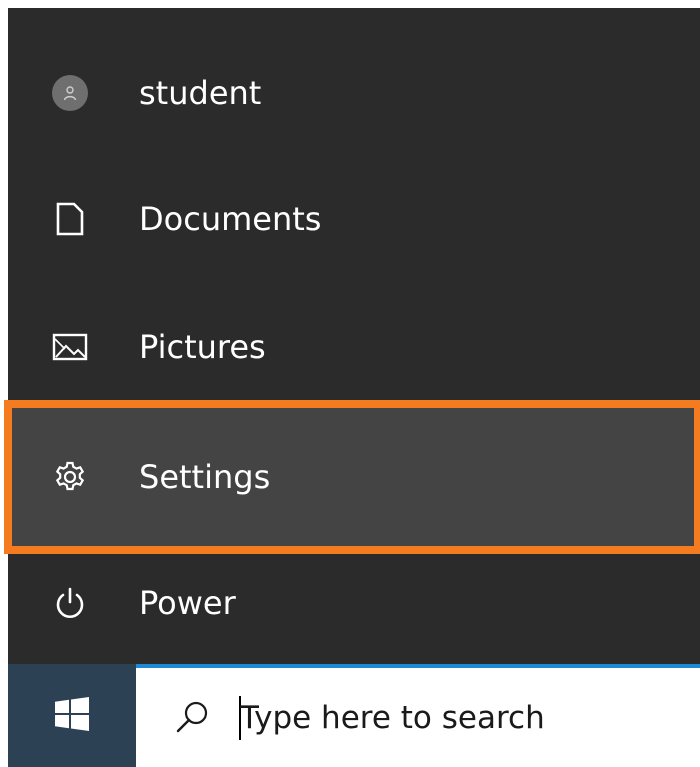 The image size is (700, 767). Describe the element at coordinates (70, 93) in the screenshot. I see `user-avatar-icon` at that location.